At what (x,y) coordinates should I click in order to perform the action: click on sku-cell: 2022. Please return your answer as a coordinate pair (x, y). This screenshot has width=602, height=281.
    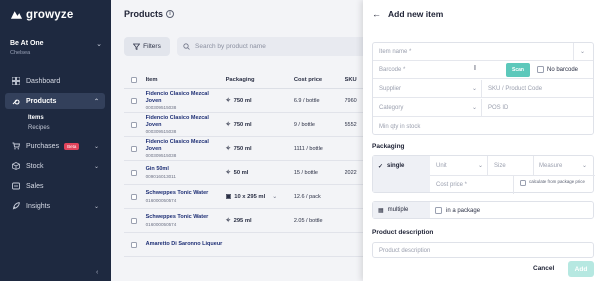
    Looking at the image, I should click on (350, 172).